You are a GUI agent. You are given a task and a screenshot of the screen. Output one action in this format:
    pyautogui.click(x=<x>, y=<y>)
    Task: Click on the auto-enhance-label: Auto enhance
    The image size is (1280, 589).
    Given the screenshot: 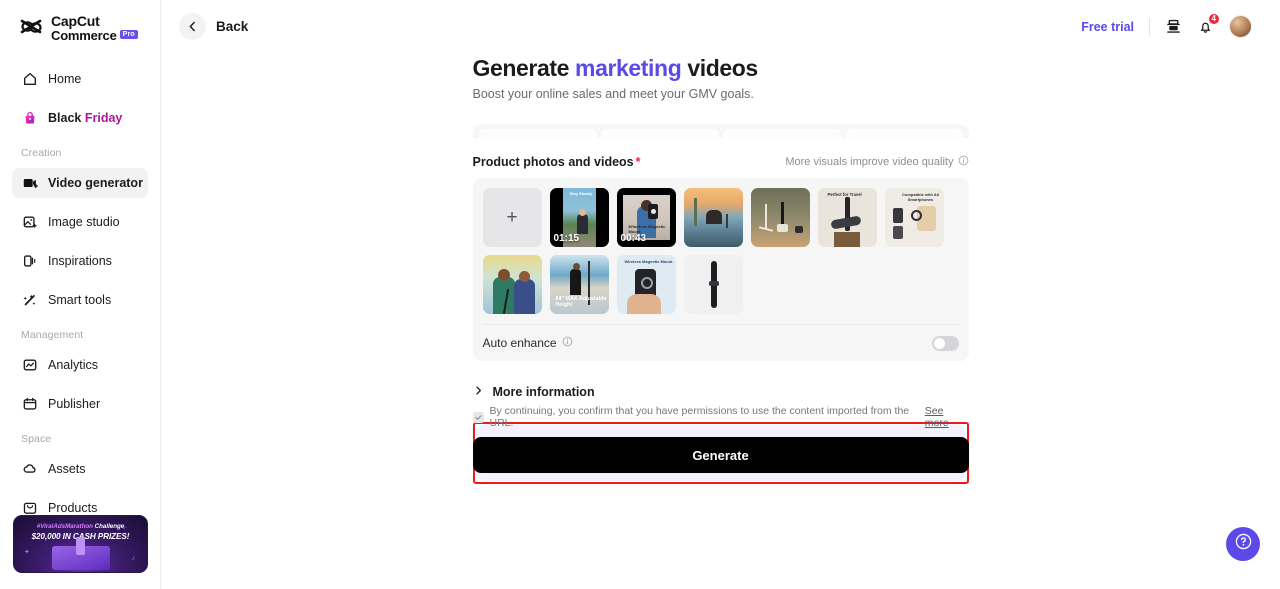 What is the action you would take?
    pyautogui.click(x=519, y=343)
    